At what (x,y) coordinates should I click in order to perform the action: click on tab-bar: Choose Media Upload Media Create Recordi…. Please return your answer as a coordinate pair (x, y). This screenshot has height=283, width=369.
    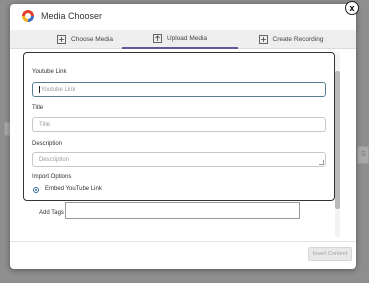
    Looking at the image, I should click on (183, 39).